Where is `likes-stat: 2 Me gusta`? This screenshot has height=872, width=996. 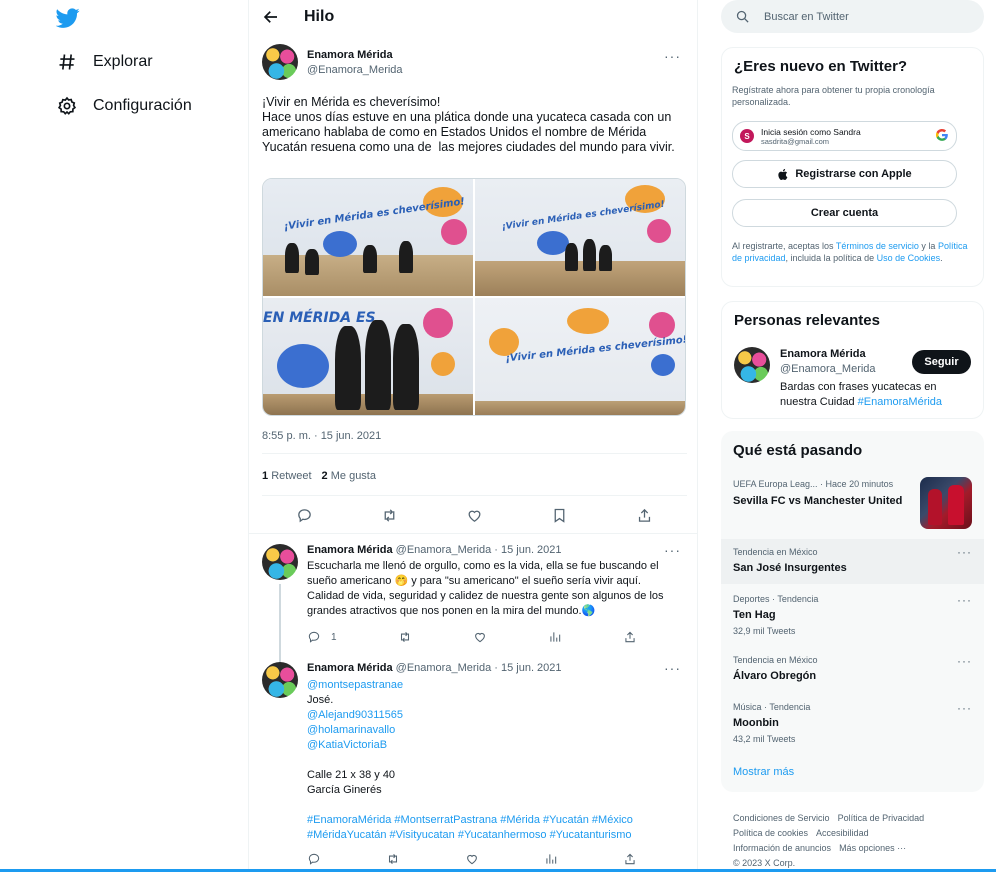 likes-stat: 2 Me gusta is located at coordinates (349, 476).